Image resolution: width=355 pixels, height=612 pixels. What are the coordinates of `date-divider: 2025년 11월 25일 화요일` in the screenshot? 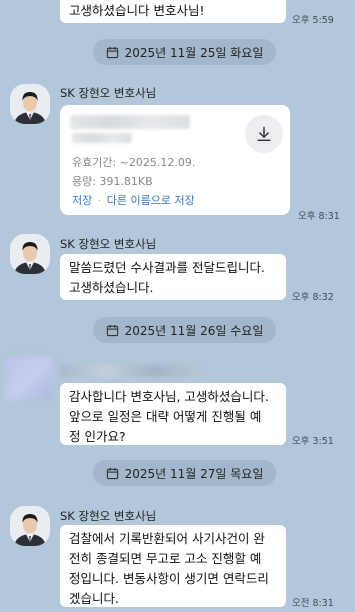 It's located at (184, 52).